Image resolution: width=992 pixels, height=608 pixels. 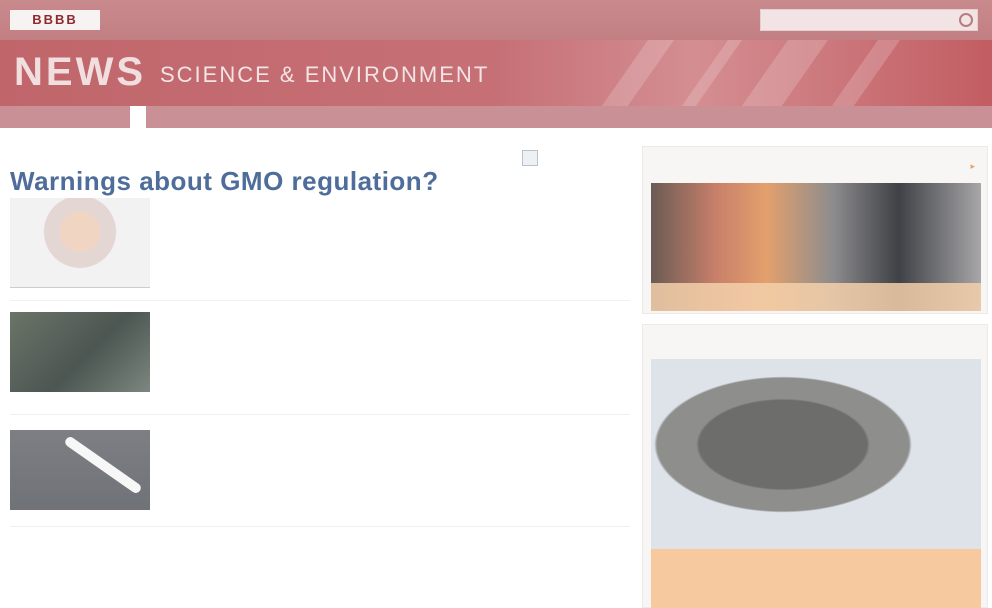 I want to click on bottom-story-right, so click(x=480, y=544).